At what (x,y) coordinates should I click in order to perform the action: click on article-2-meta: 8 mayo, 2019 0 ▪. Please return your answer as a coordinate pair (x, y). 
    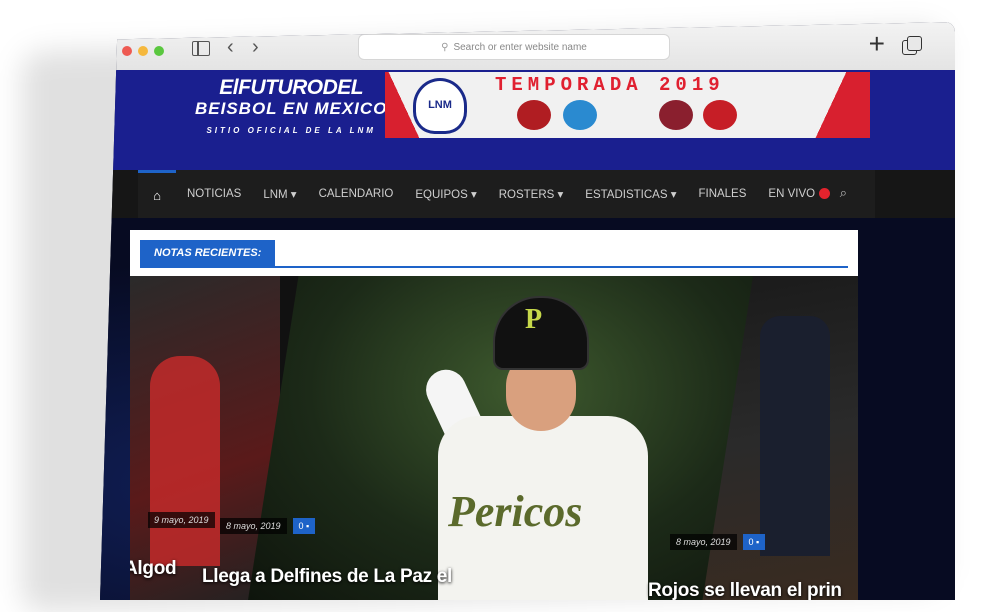
    Looking at the image, I should click on (268, 526).